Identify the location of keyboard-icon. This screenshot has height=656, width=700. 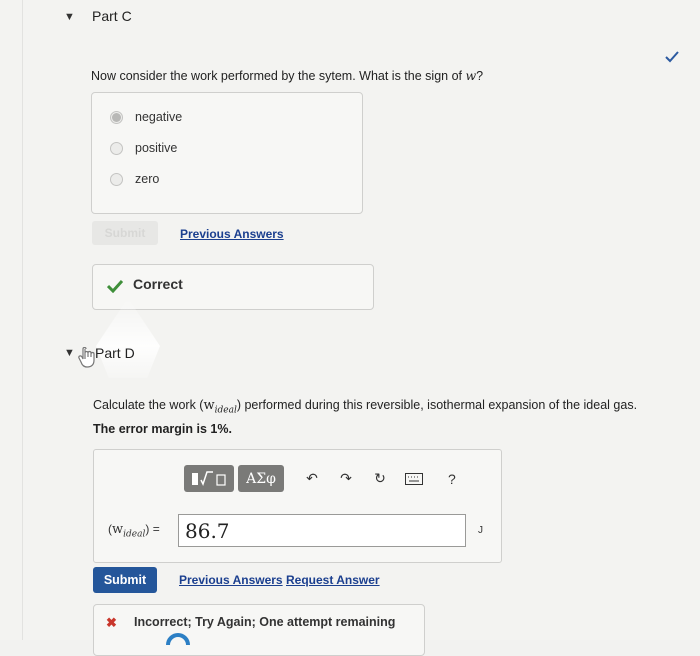
(414, 479).